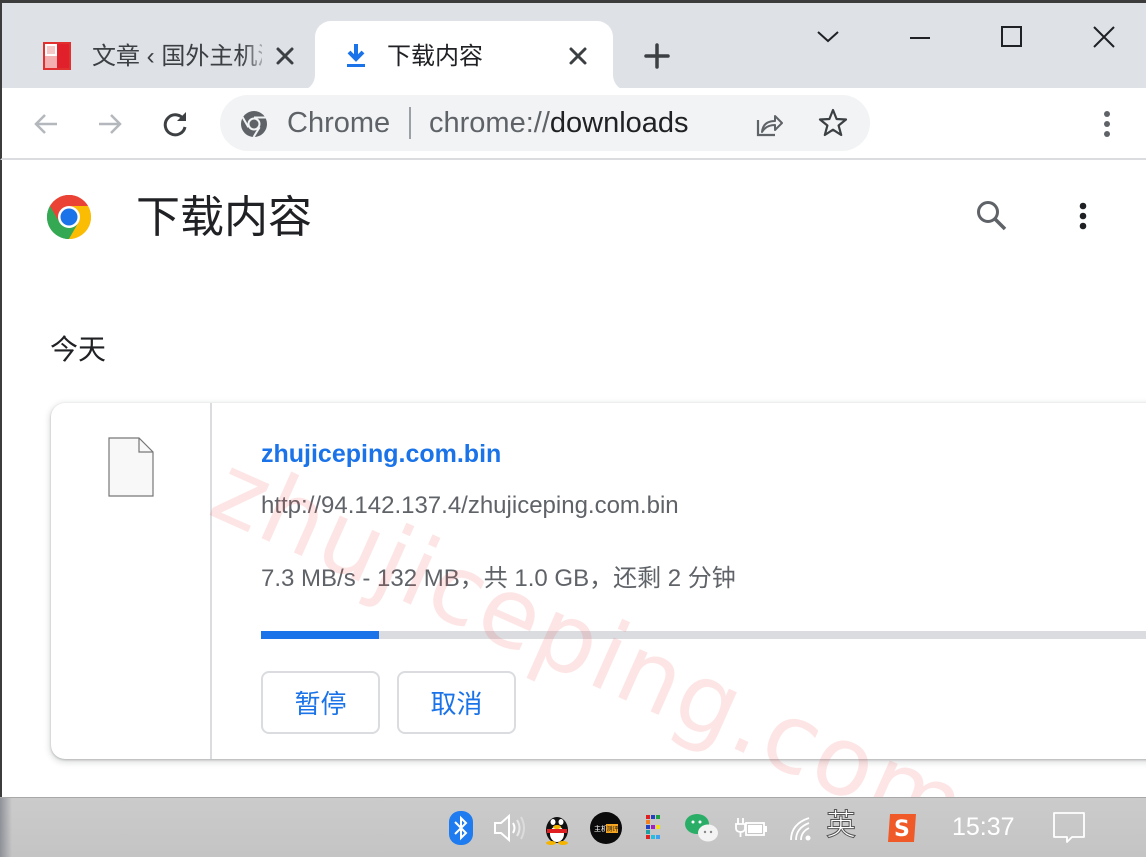  Describe the element at coordinates (619, 123) in the screenshot. I see `url-host: downloads` at that location.